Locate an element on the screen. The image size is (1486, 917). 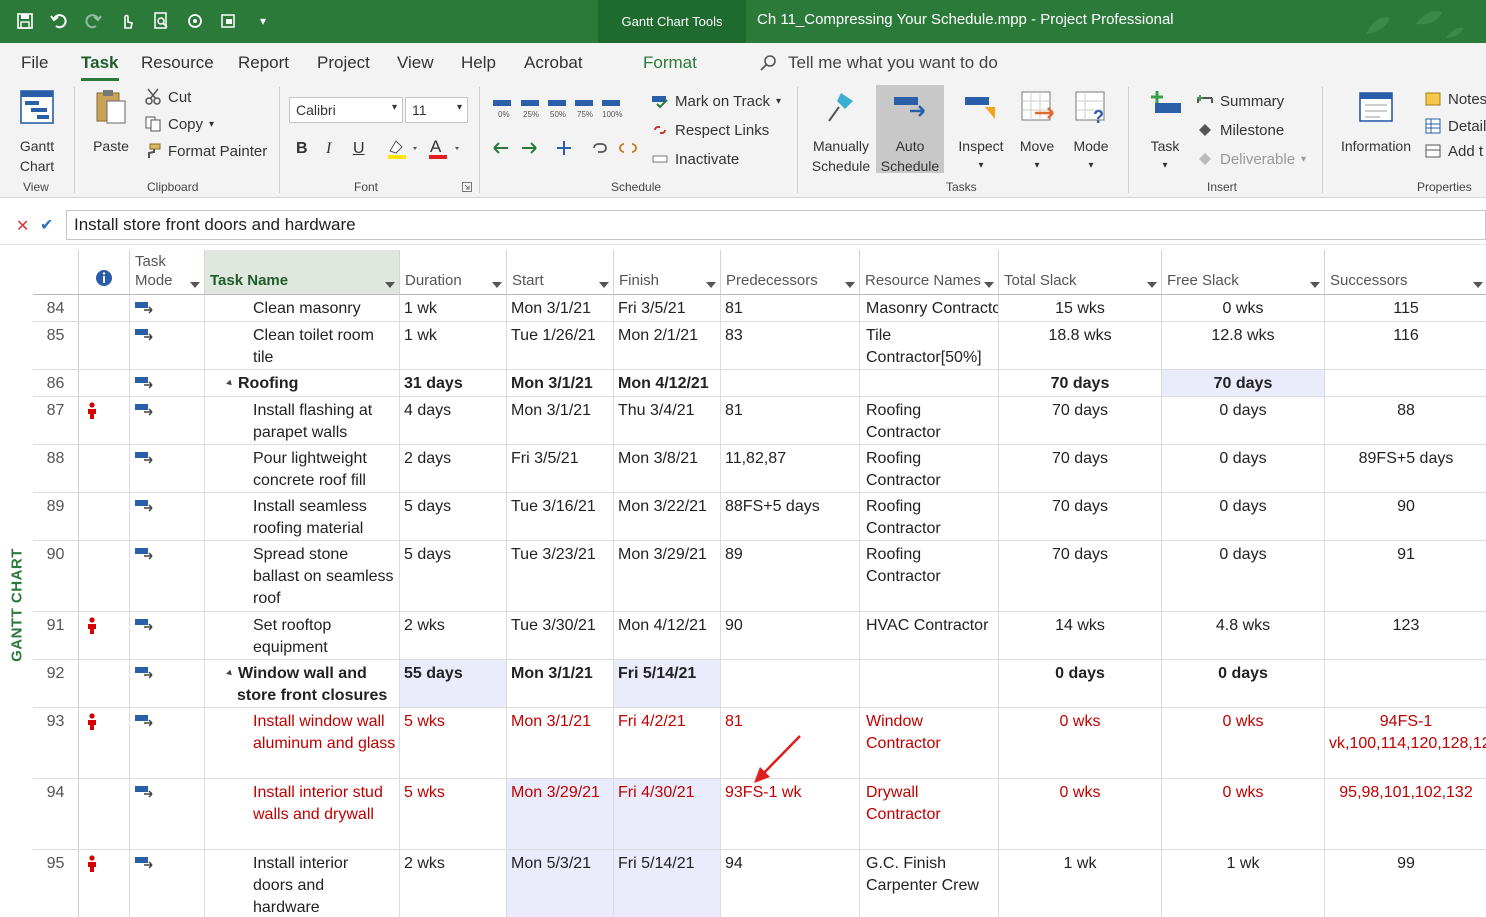
inspect-button: Inspect ▾ is located at coordinates (981, 131).